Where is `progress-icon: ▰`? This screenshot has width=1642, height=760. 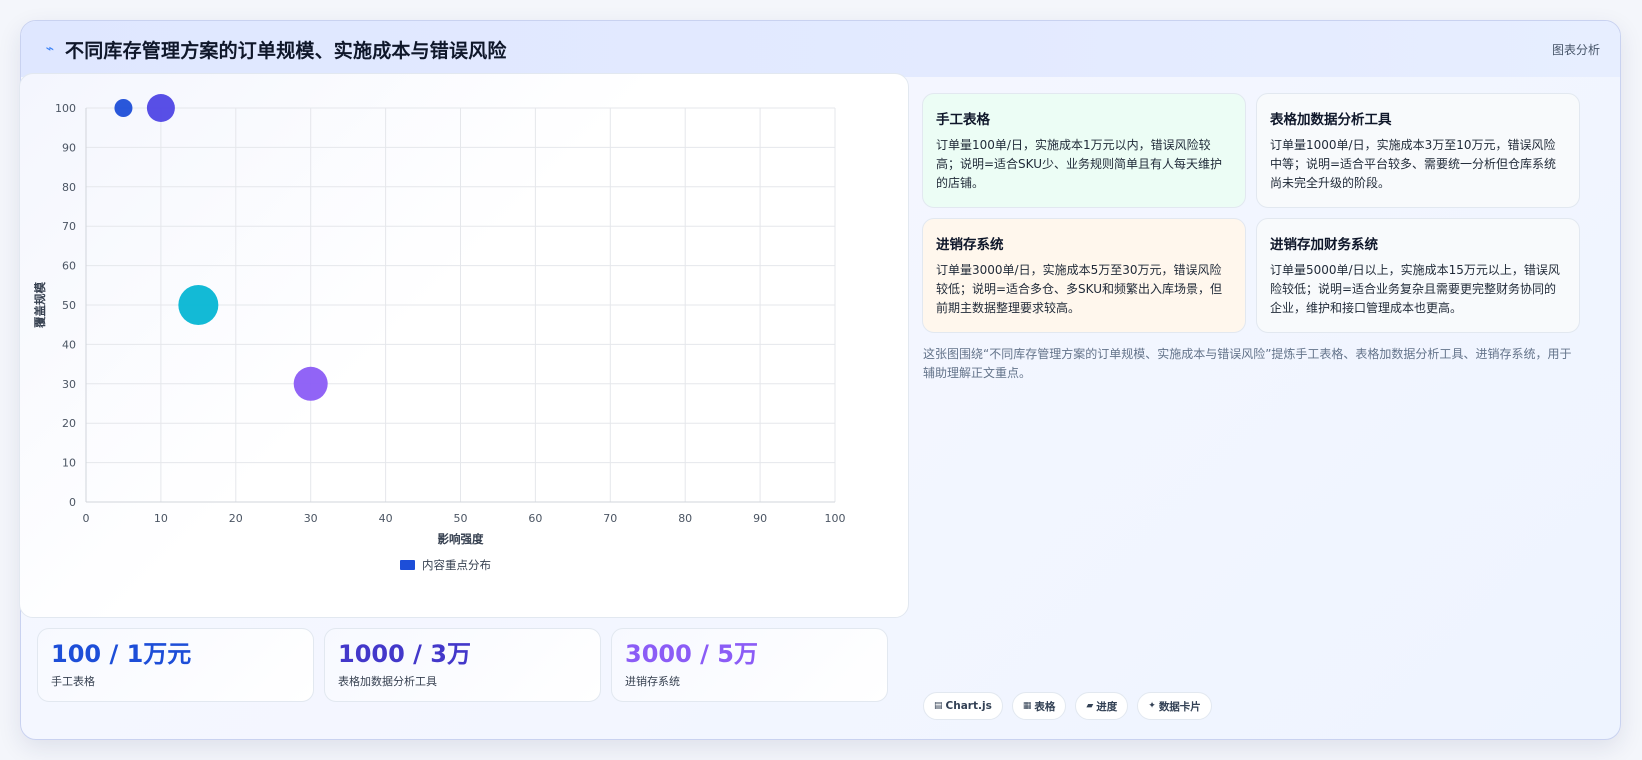 progress-icon: ▰ is located at coordinates (1090, 706).